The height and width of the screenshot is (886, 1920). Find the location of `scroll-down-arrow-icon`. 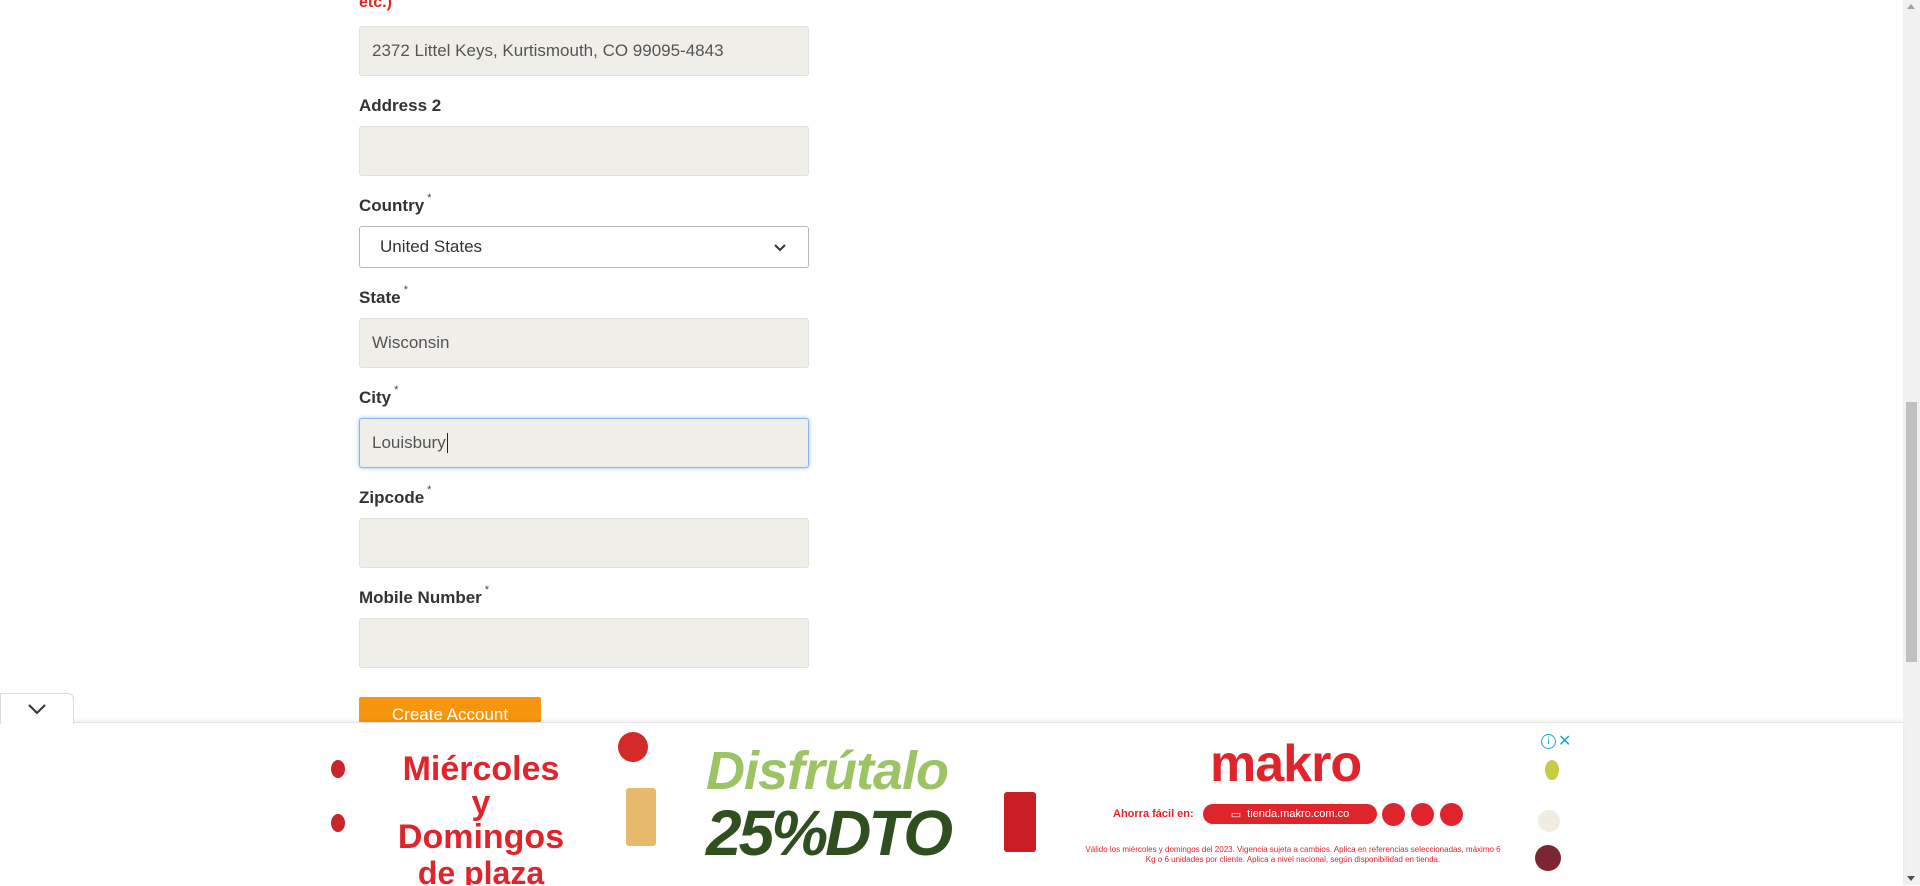

scroll-down-arrow-icon is located at coordinates (1911, 878).